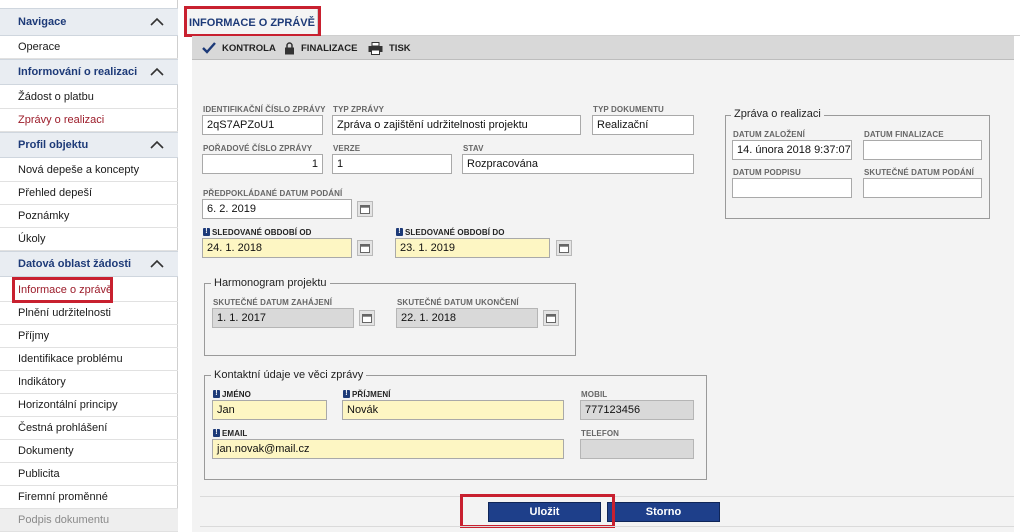  I want to click on sidebar-item-horizontalni-principy: Horizontální principy, so click(89, 405).